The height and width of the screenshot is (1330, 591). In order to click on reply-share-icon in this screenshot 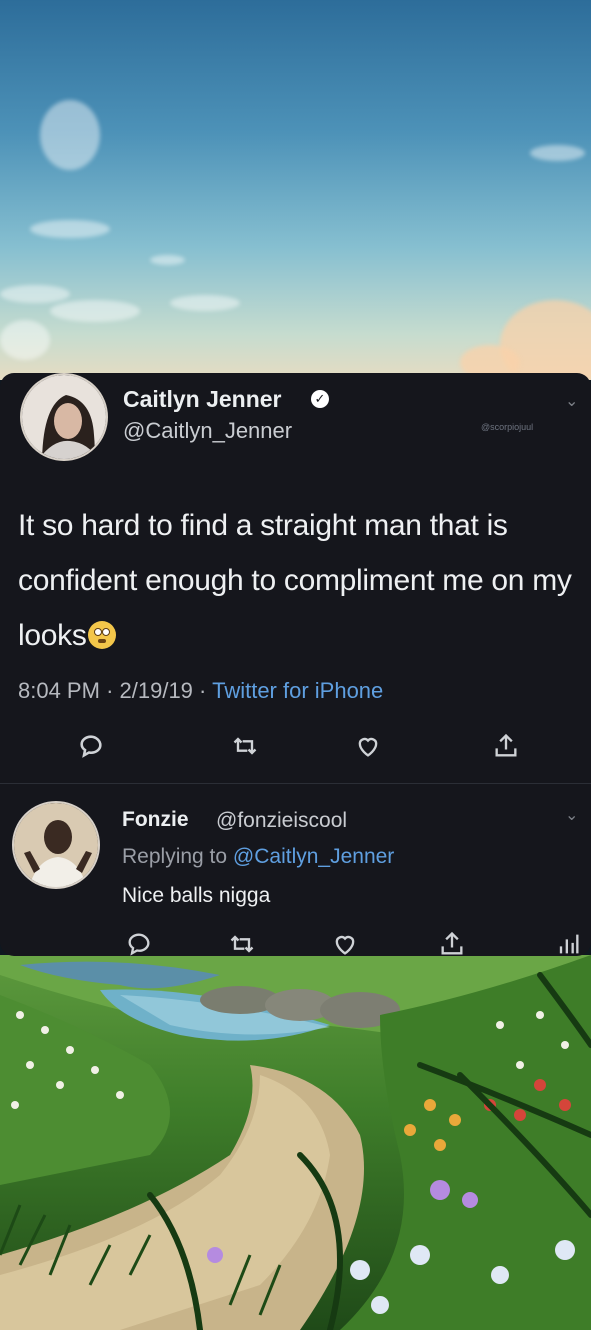, I will do `click(452, 942)`.